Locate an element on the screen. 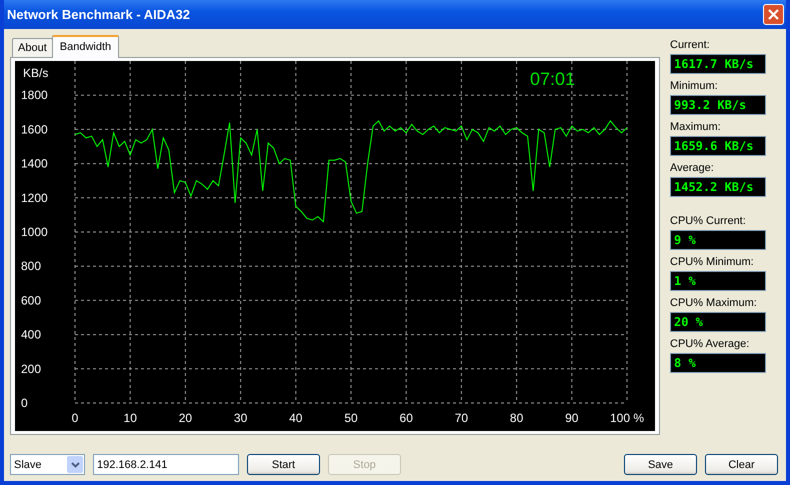 This screenshot has width=790, height=485. x-tick-label: 10 is located at coordinates (130, 418).